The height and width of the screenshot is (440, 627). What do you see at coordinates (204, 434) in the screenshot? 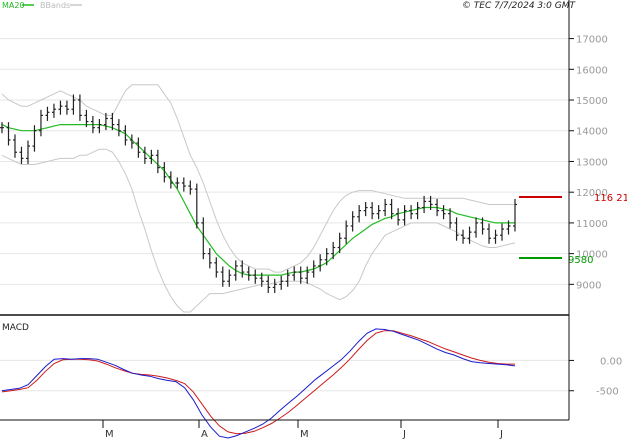
I see `month-label: A` at bounding box center [204, 434].